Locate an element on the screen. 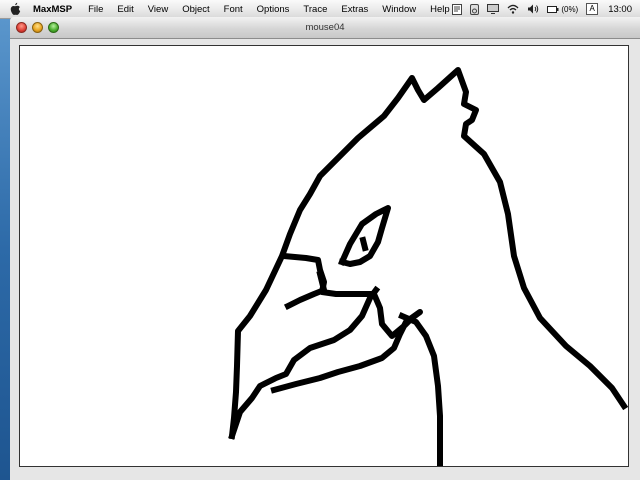  neck-stroke is located at coordinates (420, 389).